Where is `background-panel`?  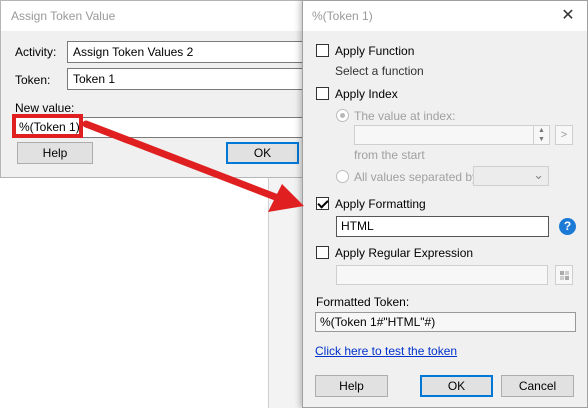
background-panel is located at coordinates (286, 293).